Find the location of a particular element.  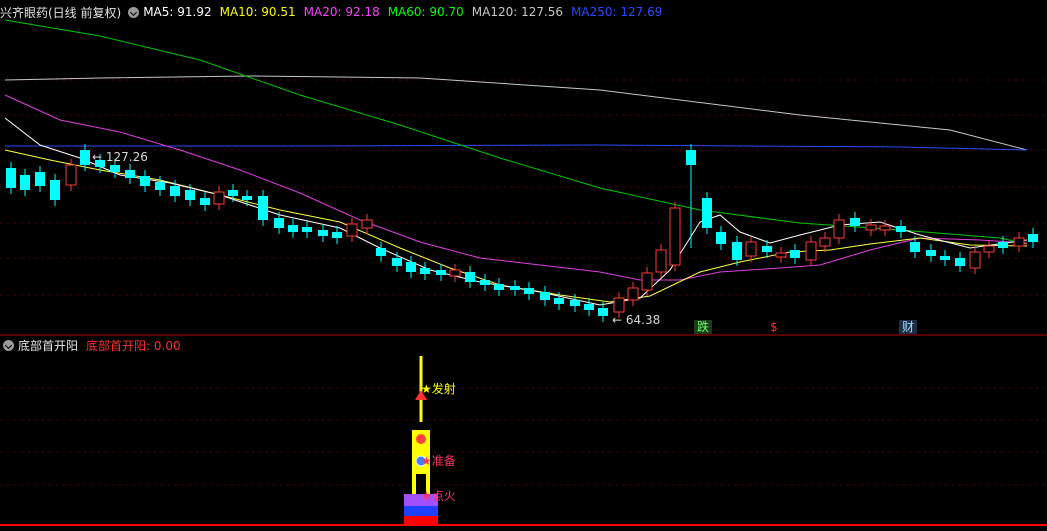

high-price-label: ← 127.26 is located at coordinates (120, 157).